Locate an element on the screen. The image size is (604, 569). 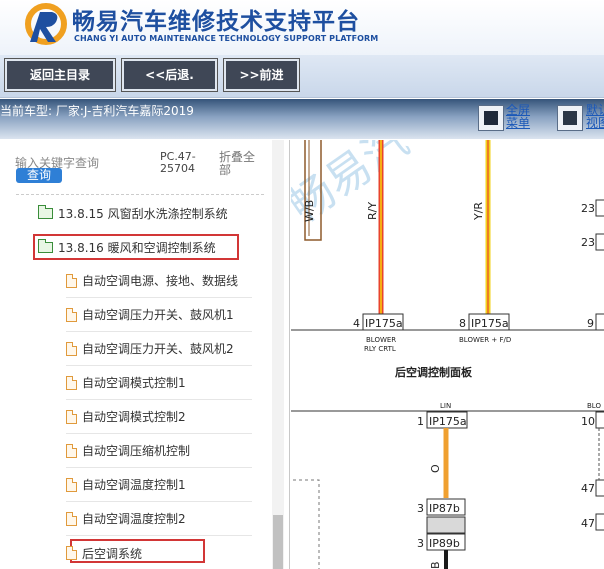
wire-label: Y/R is located at coordinates (478, 211).